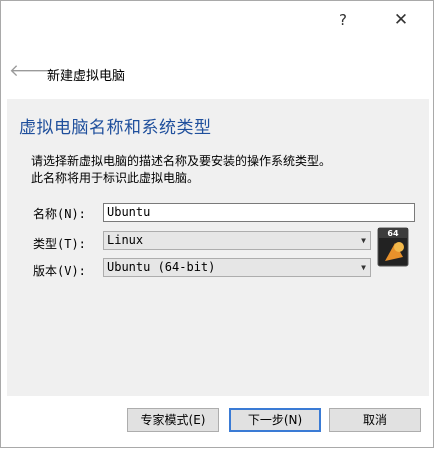  Describe the element at coordinates (59, 244) in the screenshot. I see `type-label: 类型(T):` at that location.